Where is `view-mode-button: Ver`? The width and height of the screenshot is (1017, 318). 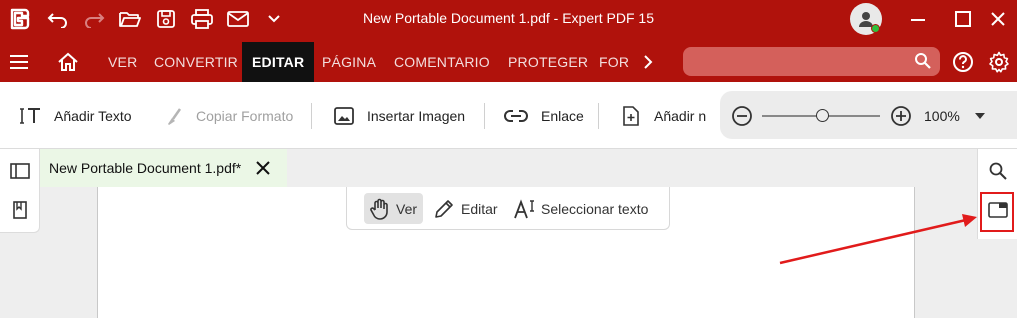 view-mode-button: Ver is located at coordinates (394, 208).